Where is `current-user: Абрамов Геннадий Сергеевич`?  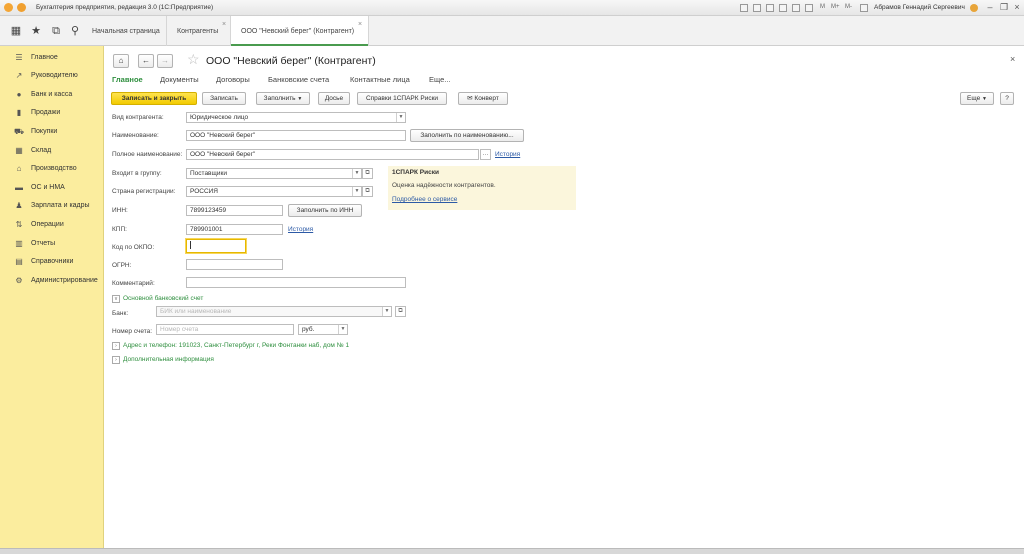
current-user: Абрамов Геннадий Сергеевич is located at coordinates (919, 7).